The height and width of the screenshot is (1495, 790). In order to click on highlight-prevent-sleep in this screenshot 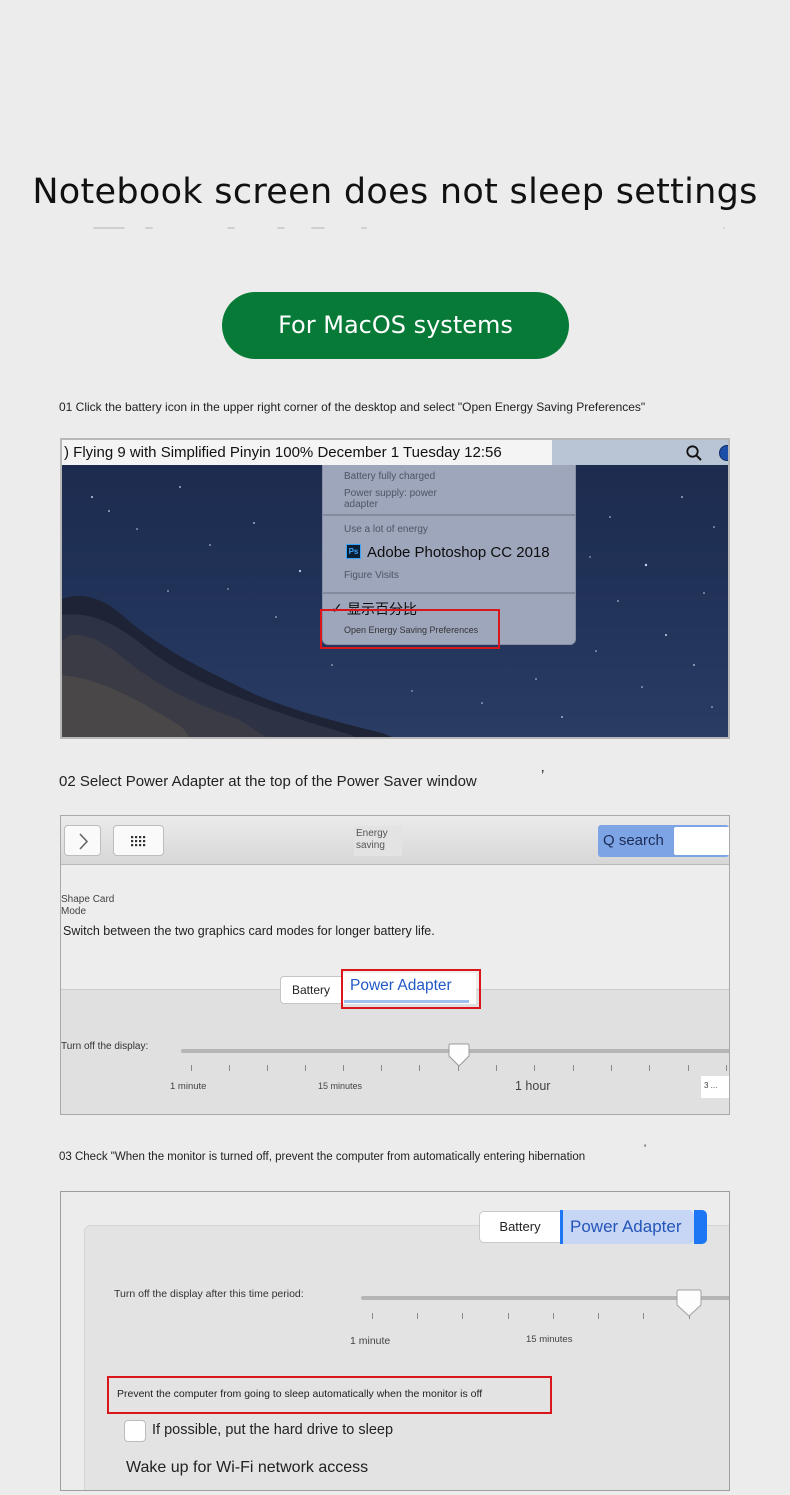, I will do `click(329, 1395)`.